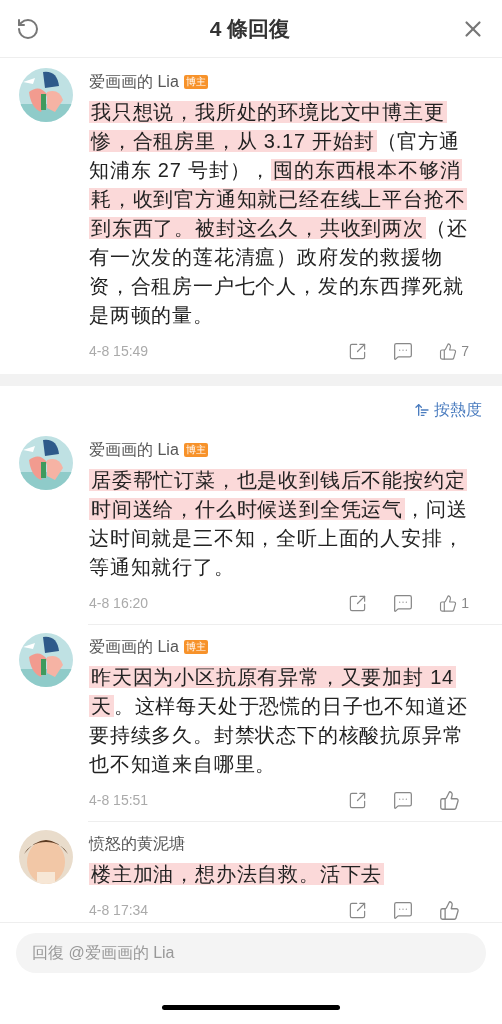 This screenshot has width=502, height=1024. Describe the element at coordinates (422, 410) in the screenshot. I see `sort-icon` at that location.